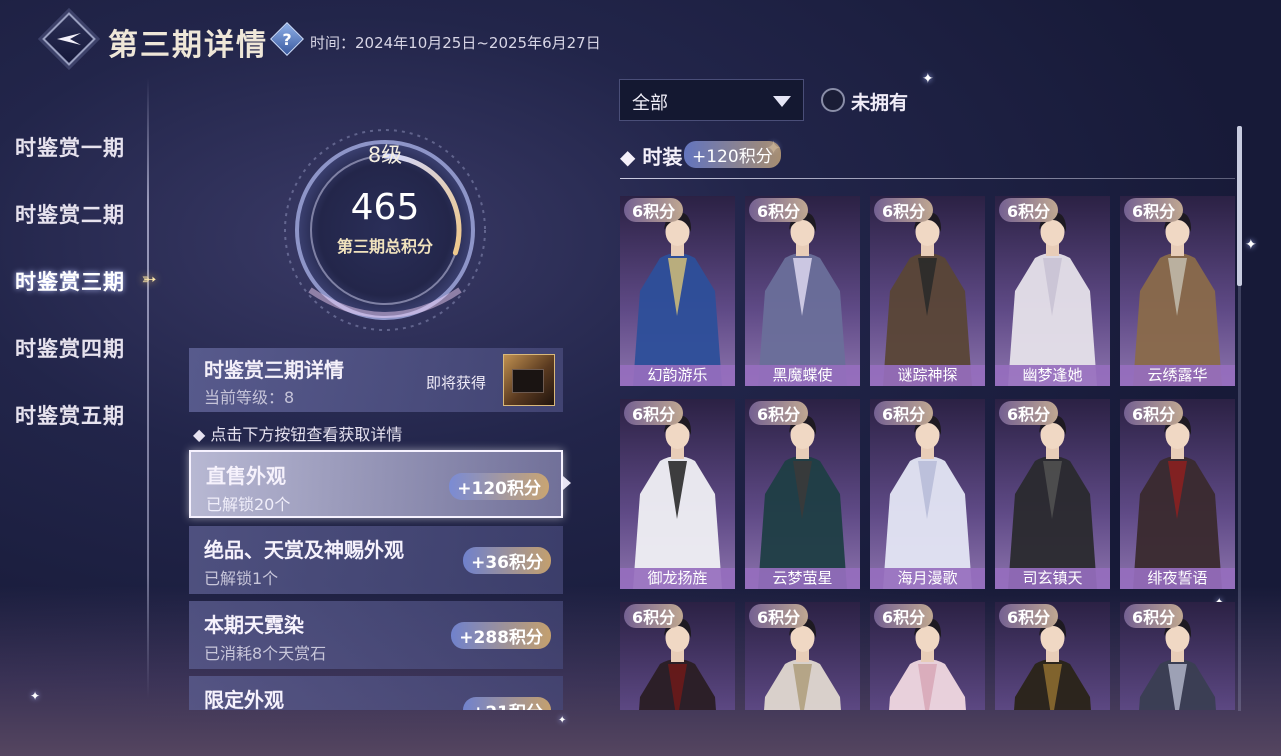  What do you see at coordinates (782, 101) in the screenshot?
I see `chevron-down-icon` at bounding box center [782, 101].